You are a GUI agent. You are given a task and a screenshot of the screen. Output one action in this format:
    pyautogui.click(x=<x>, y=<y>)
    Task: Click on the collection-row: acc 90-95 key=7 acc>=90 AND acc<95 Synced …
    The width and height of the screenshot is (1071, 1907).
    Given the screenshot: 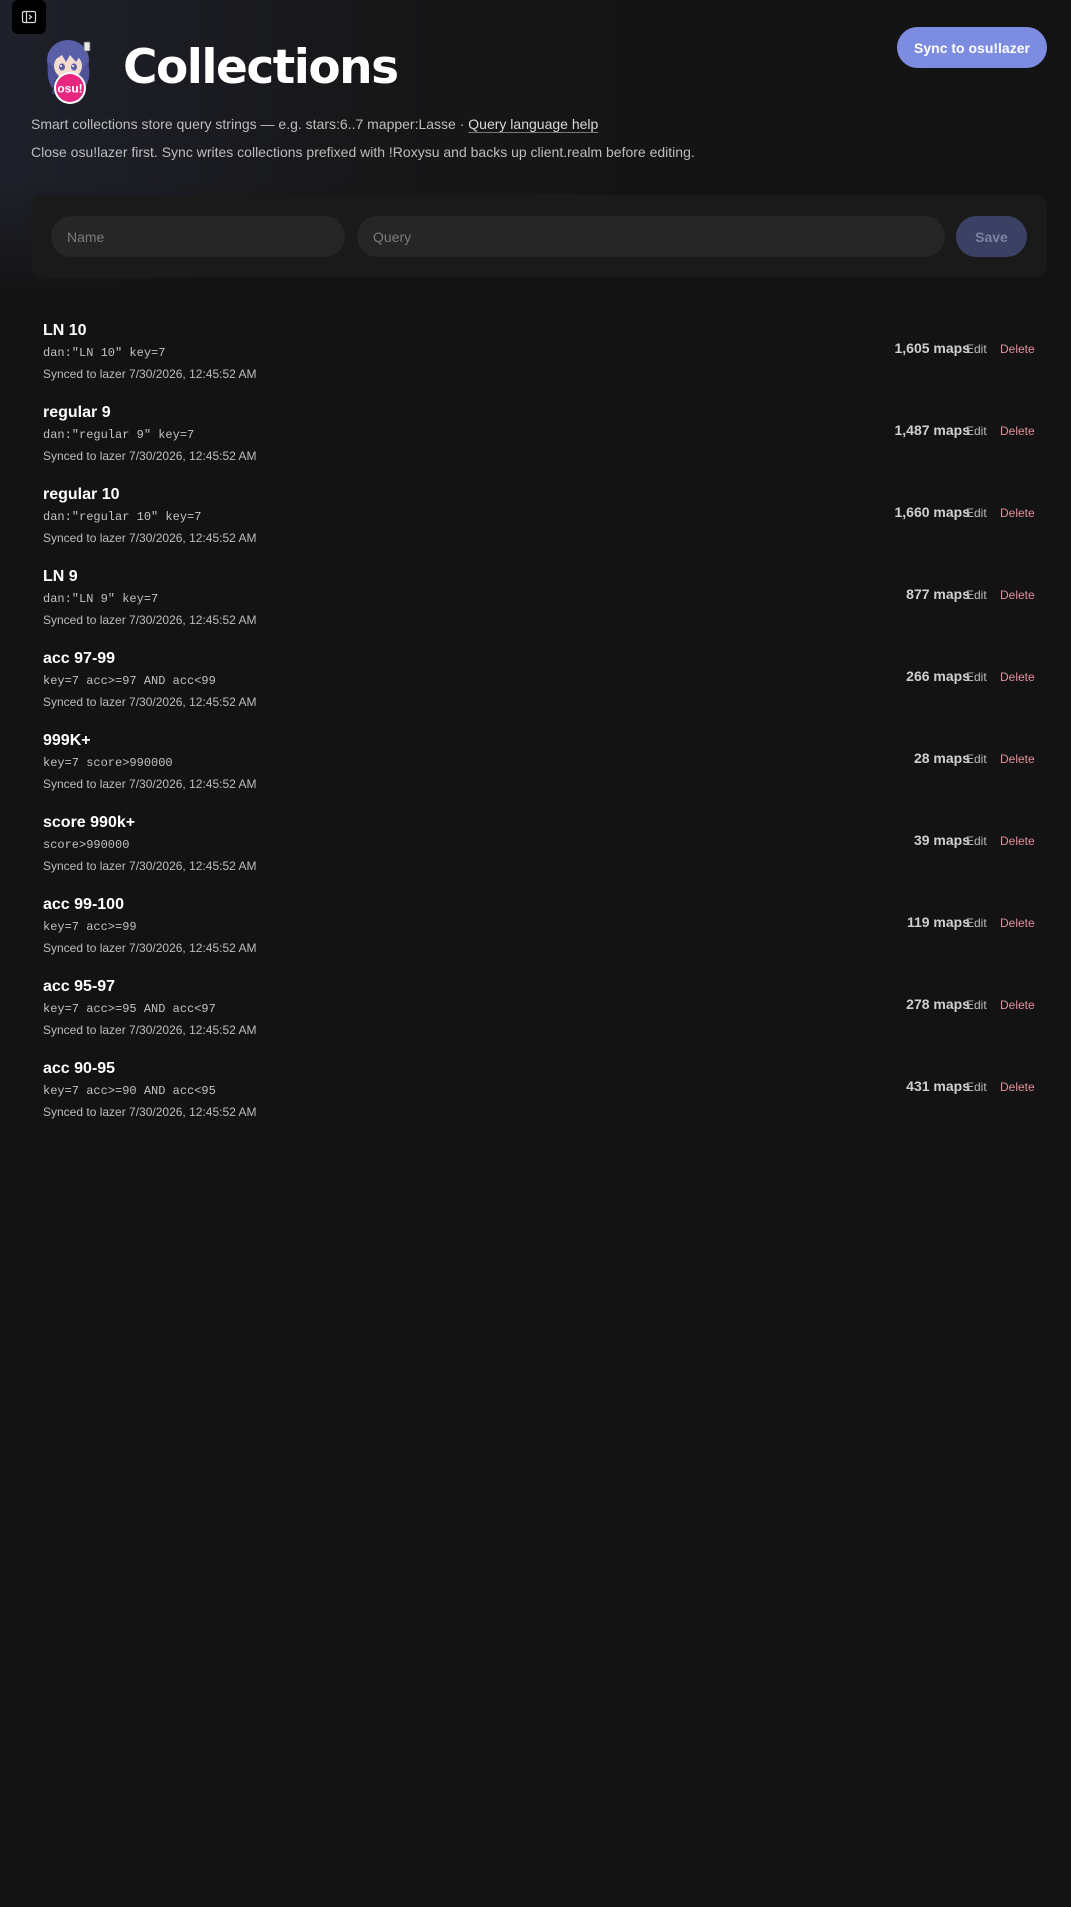 What is the action you would take?
    pyautogui.click(x=539, y=1088)
    